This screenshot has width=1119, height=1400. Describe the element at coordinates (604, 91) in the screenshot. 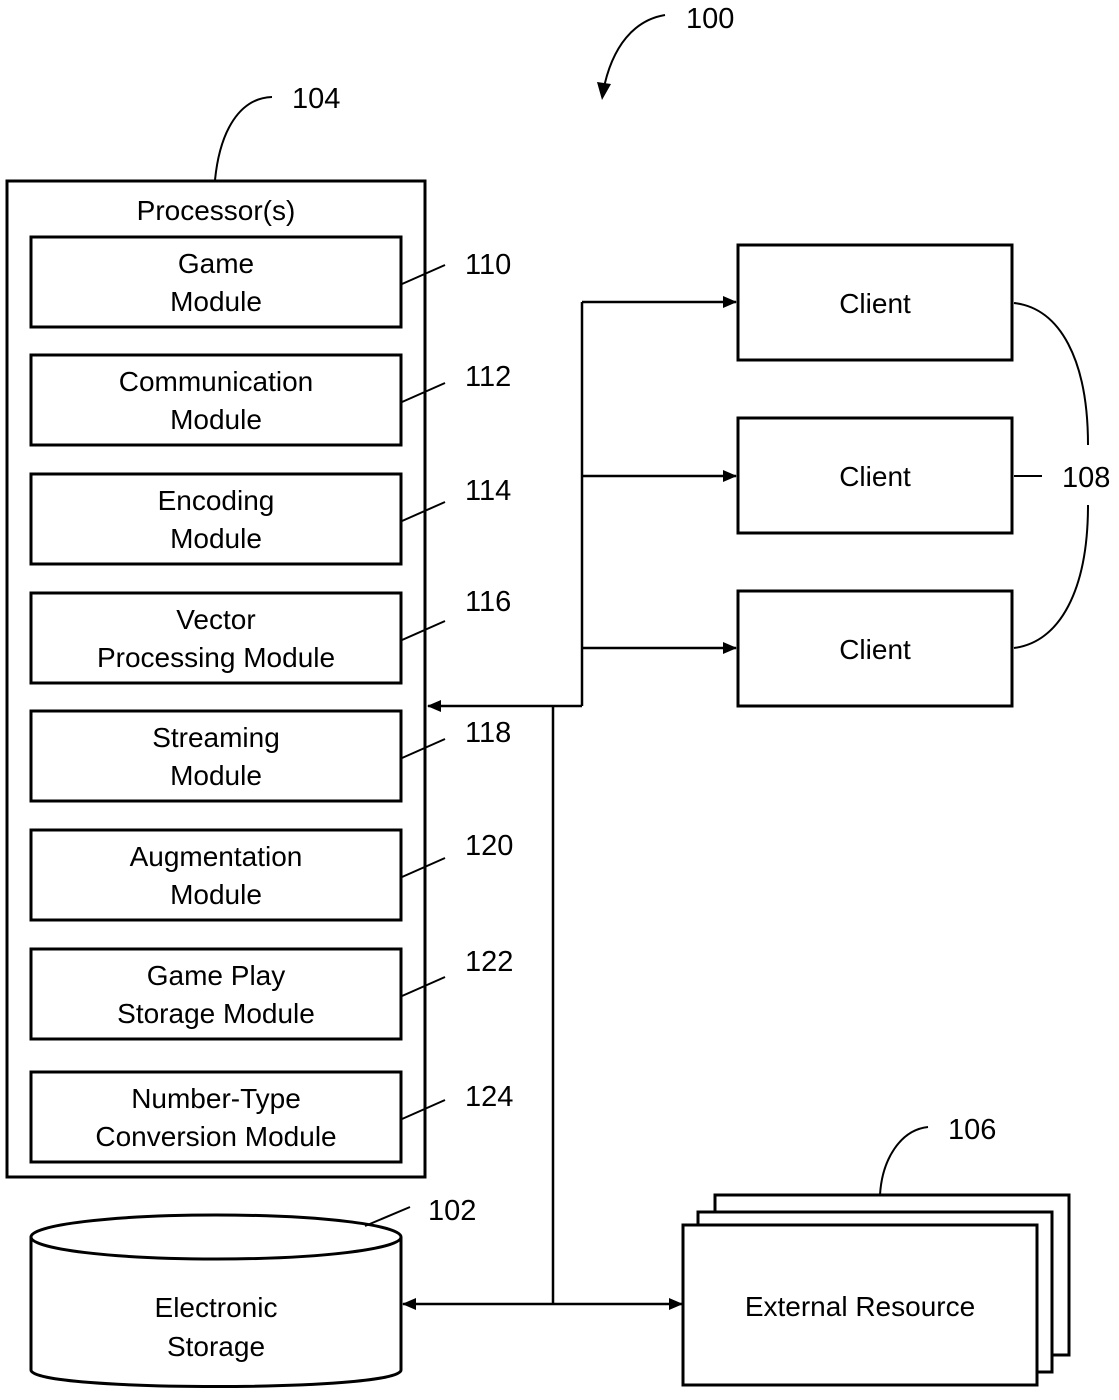

I see `figure-leader-arrow-icon` at that location.